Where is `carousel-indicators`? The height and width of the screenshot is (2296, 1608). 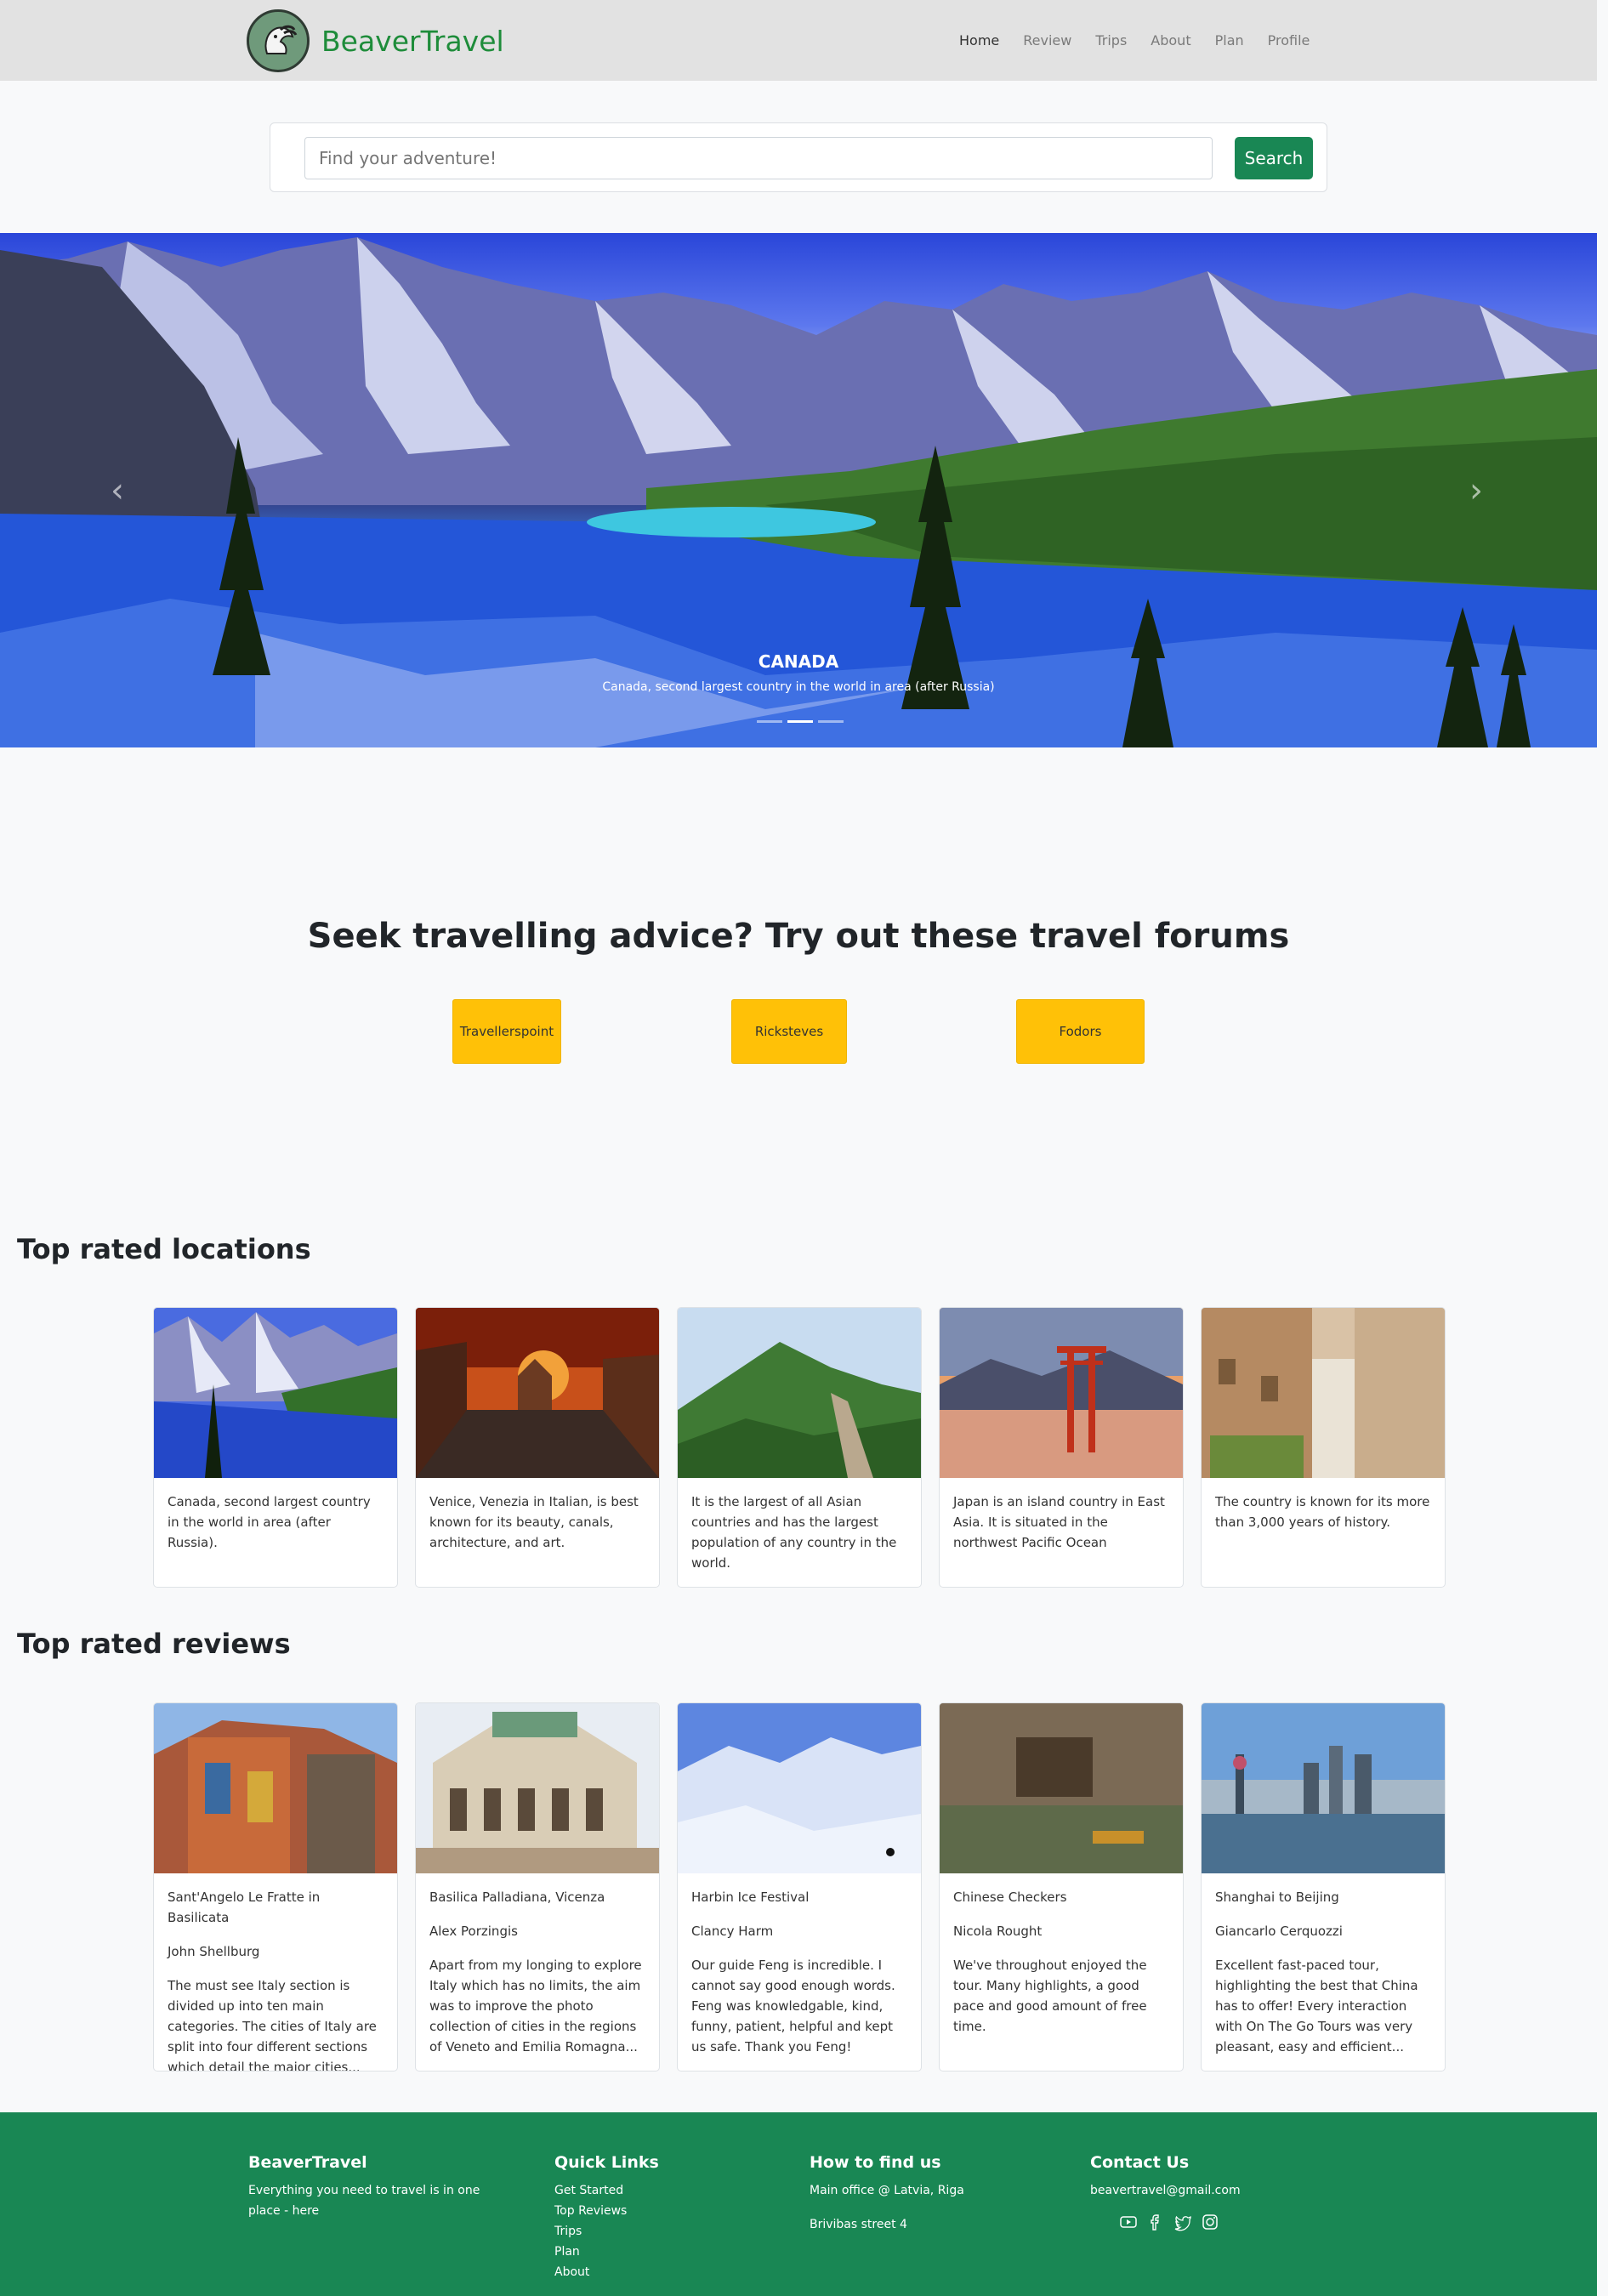 carousel-indicators is located at coordinates (800, 721).